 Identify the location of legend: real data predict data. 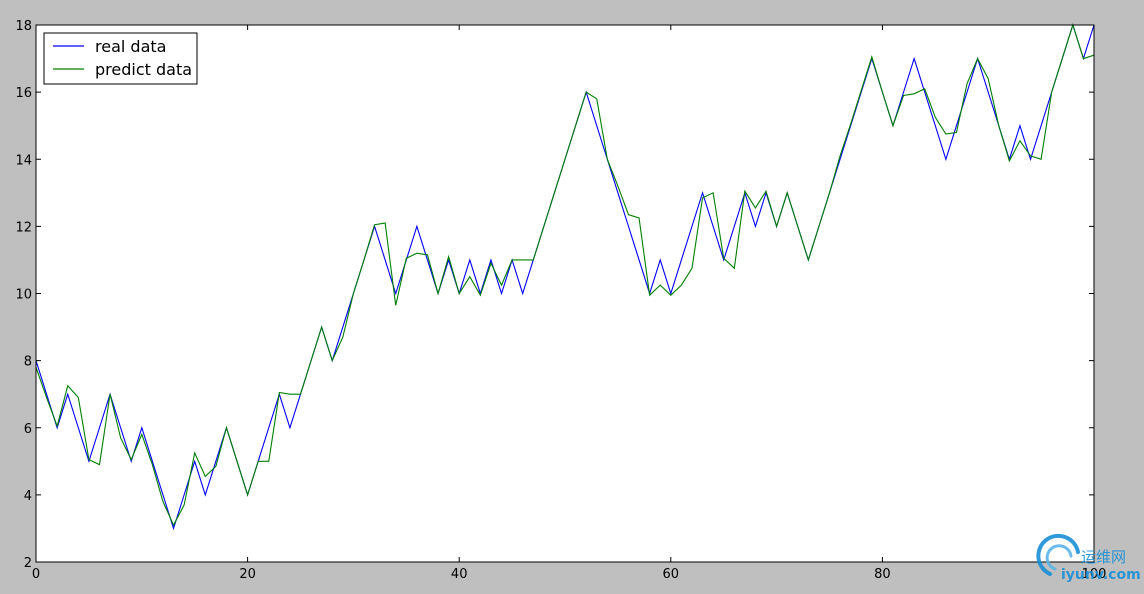
(120, 58).